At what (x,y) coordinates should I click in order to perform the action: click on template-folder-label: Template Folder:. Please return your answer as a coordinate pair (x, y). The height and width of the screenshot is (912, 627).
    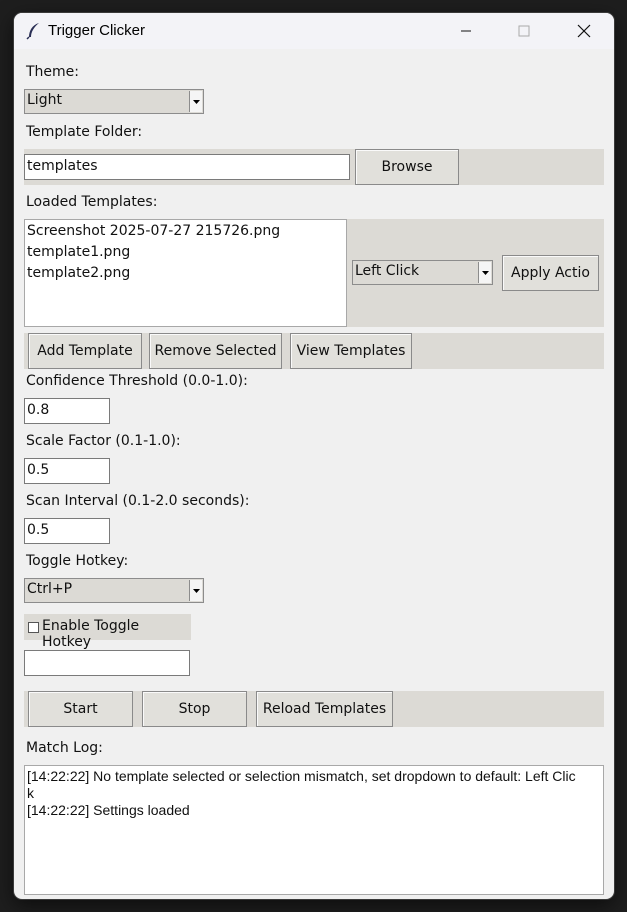
    Looking at the image, I should click on (84, 132).